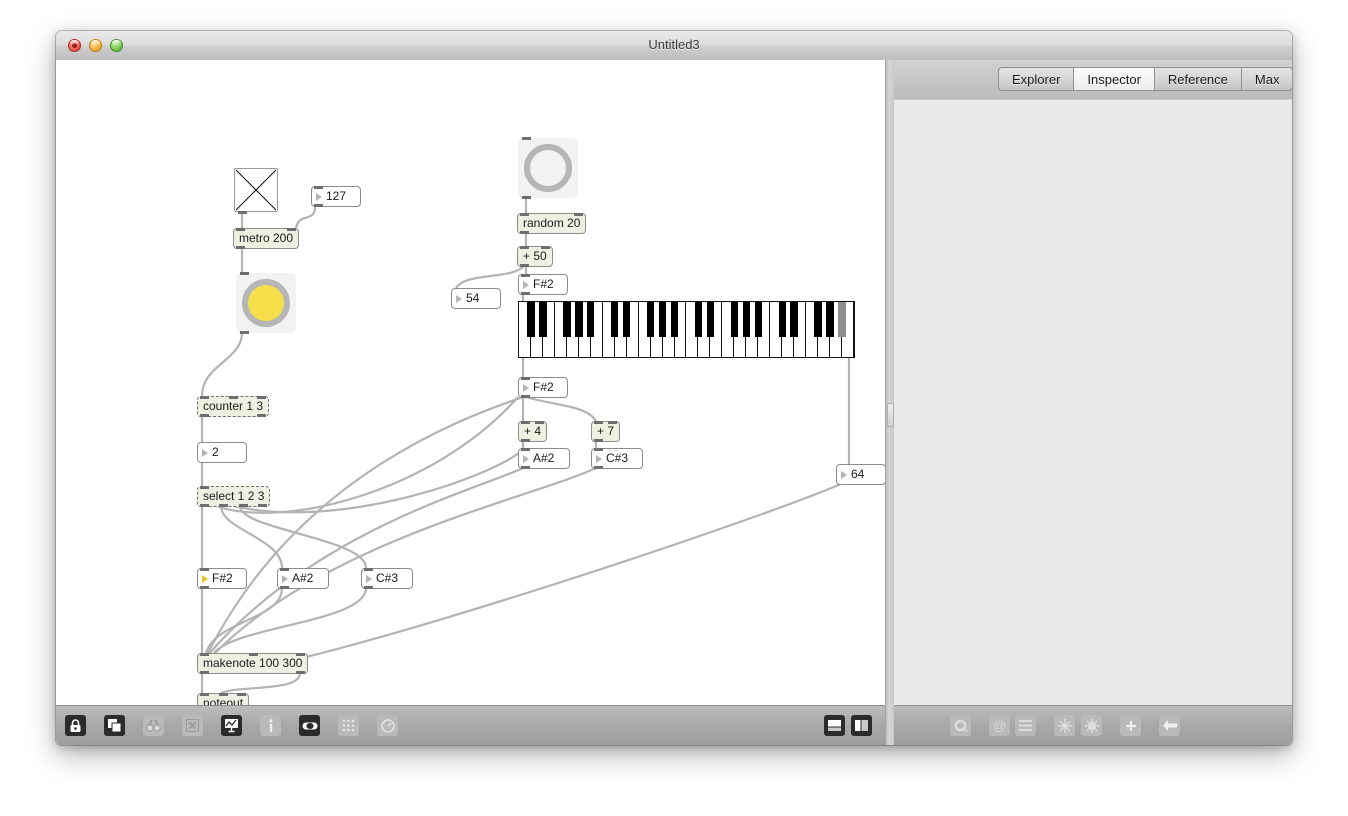 The width and height of the screenshot is (1348, 816). I want to click on message-box-127: 127, so click(336, 196).